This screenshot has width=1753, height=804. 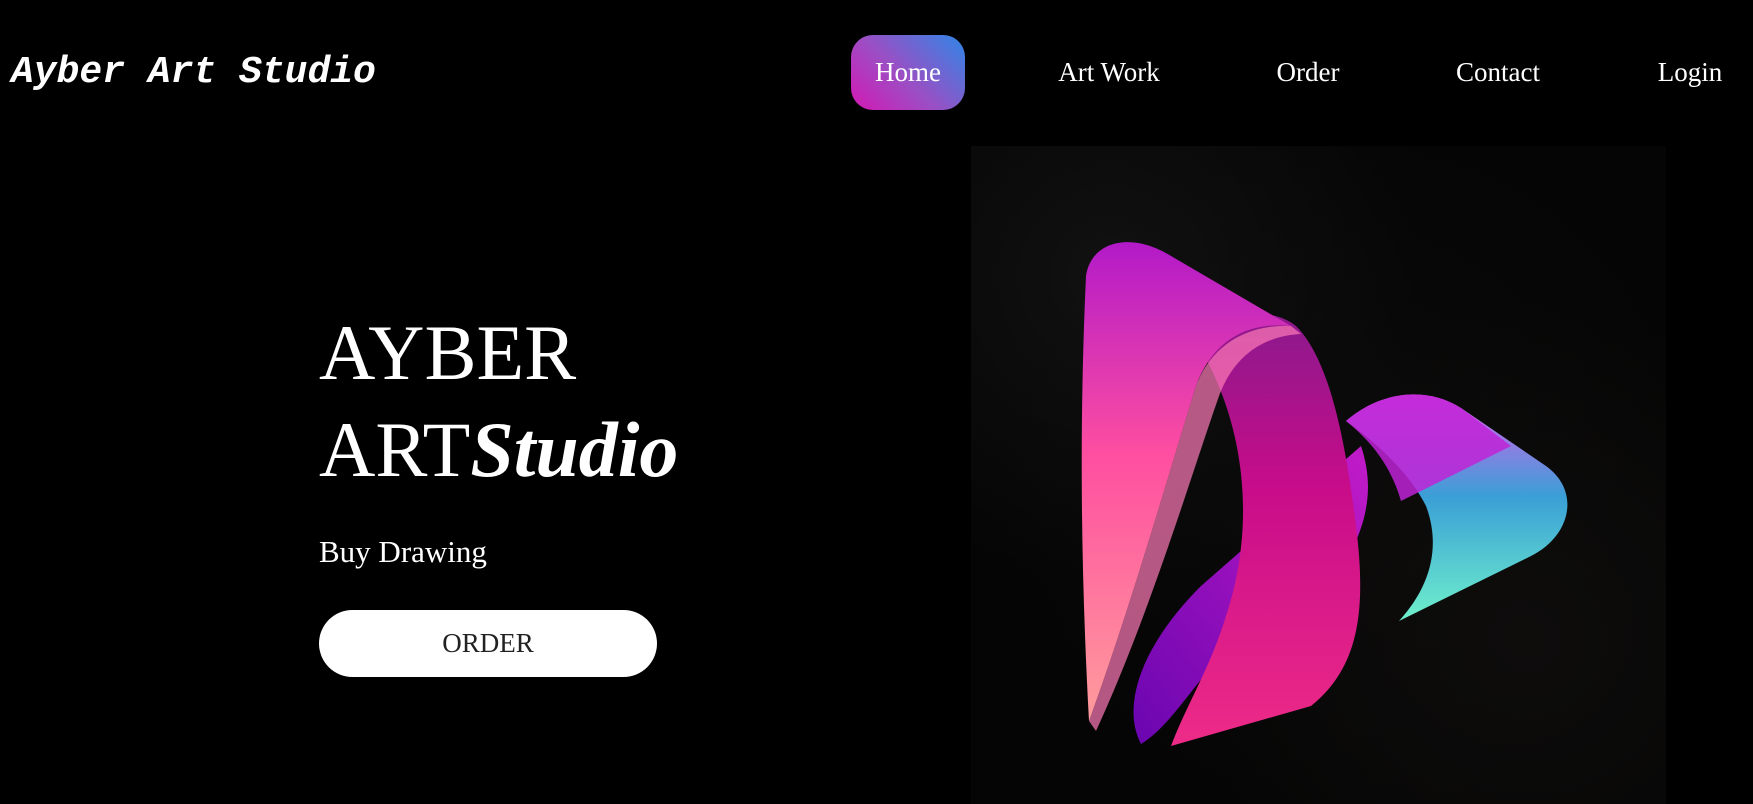 I want to click on hero-title-studio: Studio, so click(x=574, y=449).